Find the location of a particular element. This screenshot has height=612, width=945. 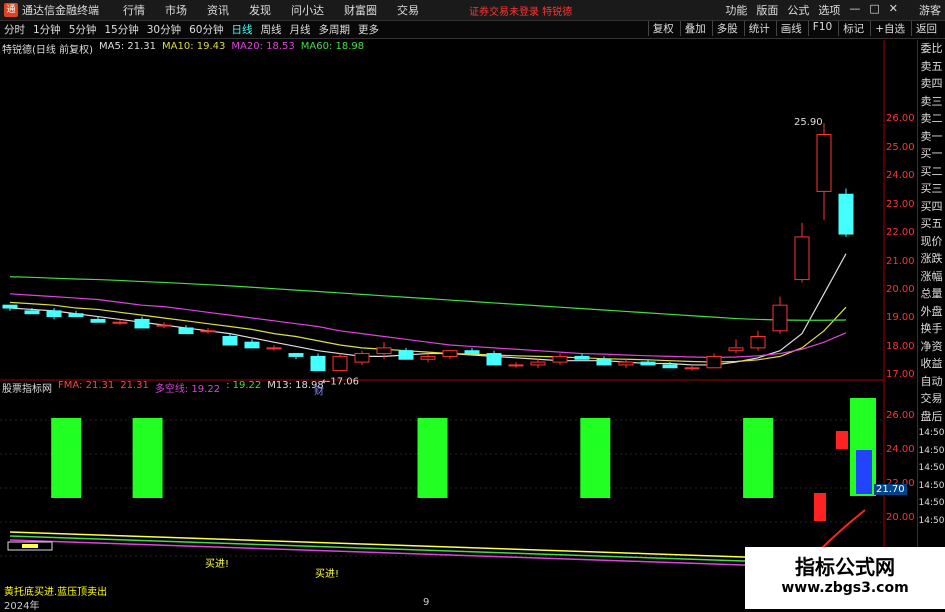

side-item-24: 14:50 is located at coordinates (931, 469).